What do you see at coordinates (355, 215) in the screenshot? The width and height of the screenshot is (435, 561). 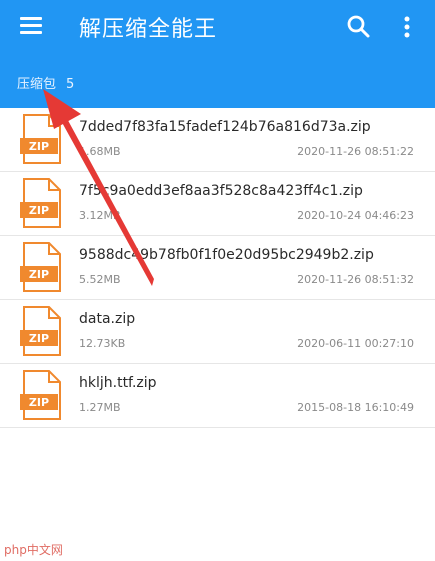 I see `file-date: 2020-10-24 04:46:23` at bounding box center [355, 215].